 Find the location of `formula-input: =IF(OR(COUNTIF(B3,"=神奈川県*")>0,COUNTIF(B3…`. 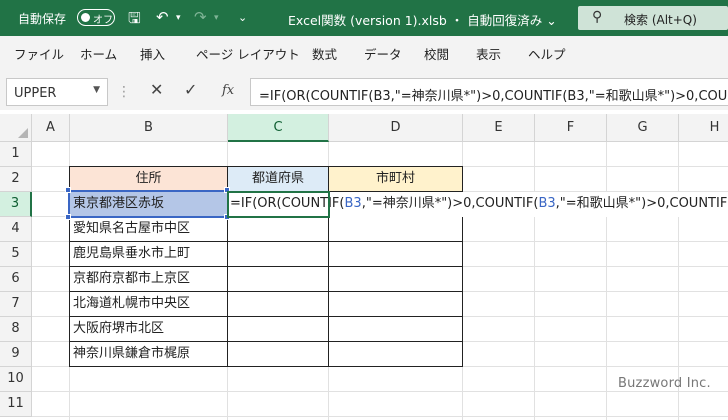

formula-input: =IF(OR(COUNTIF(B3,"=神奈川県*")>0,COUNTIF(B3… is located at coordinates (489, 92).